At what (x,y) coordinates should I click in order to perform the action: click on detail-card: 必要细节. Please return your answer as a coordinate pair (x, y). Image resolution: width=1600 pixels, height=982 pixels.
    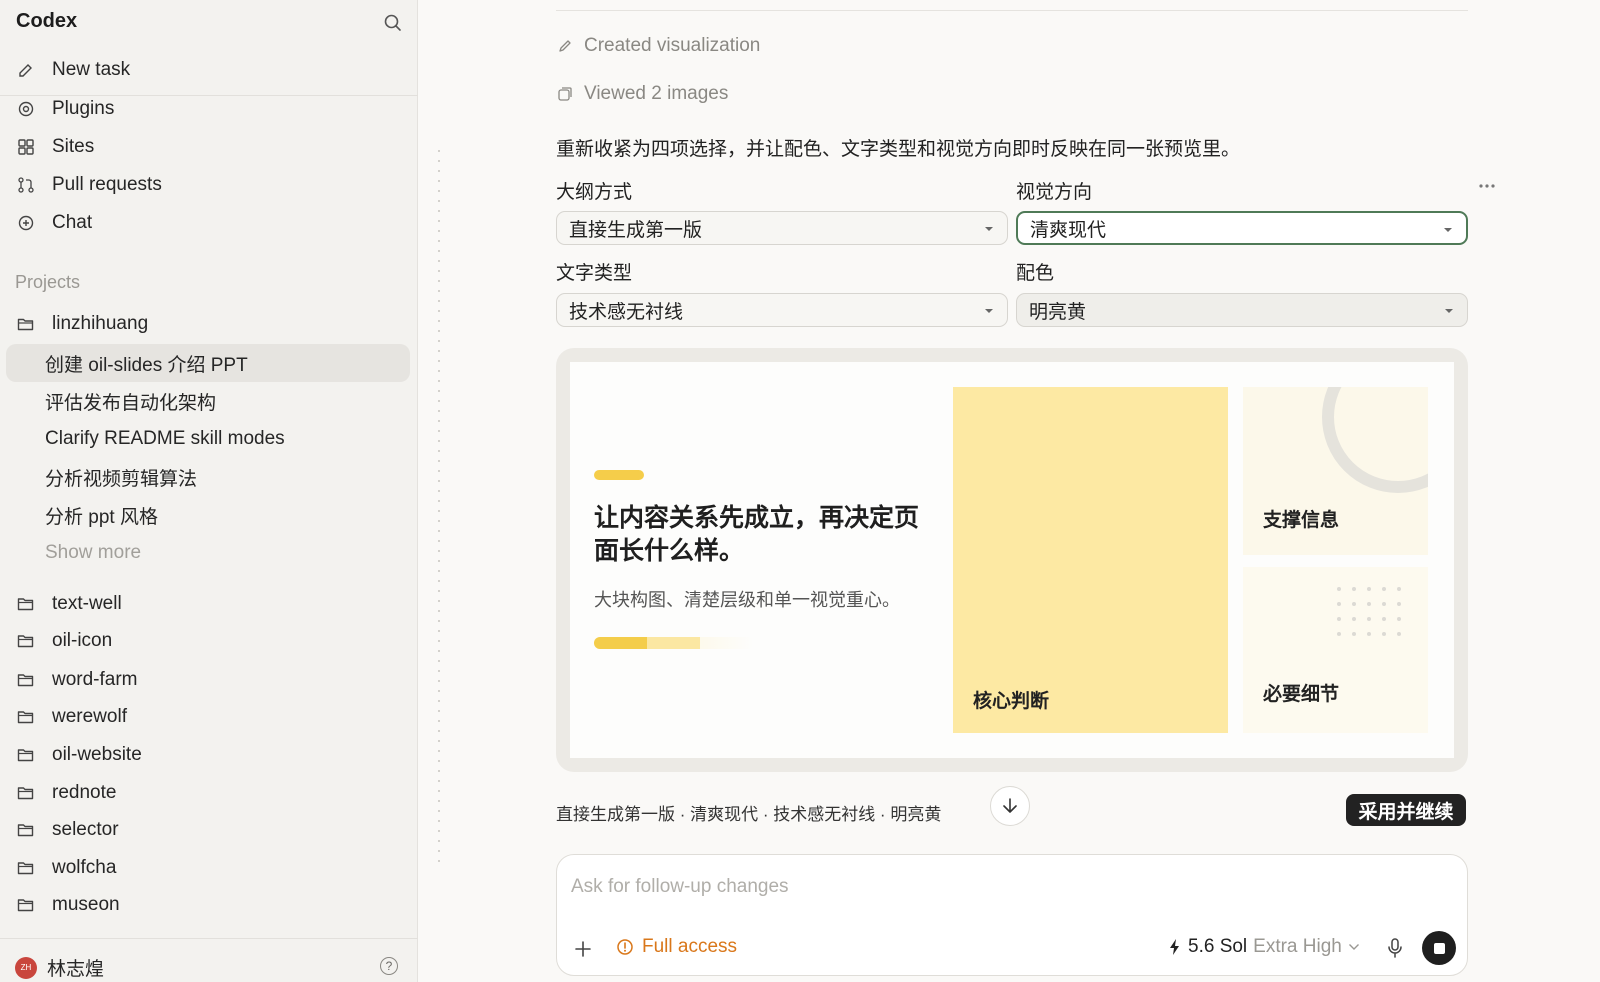
    Looking at the image, I should click on (1335, 650).